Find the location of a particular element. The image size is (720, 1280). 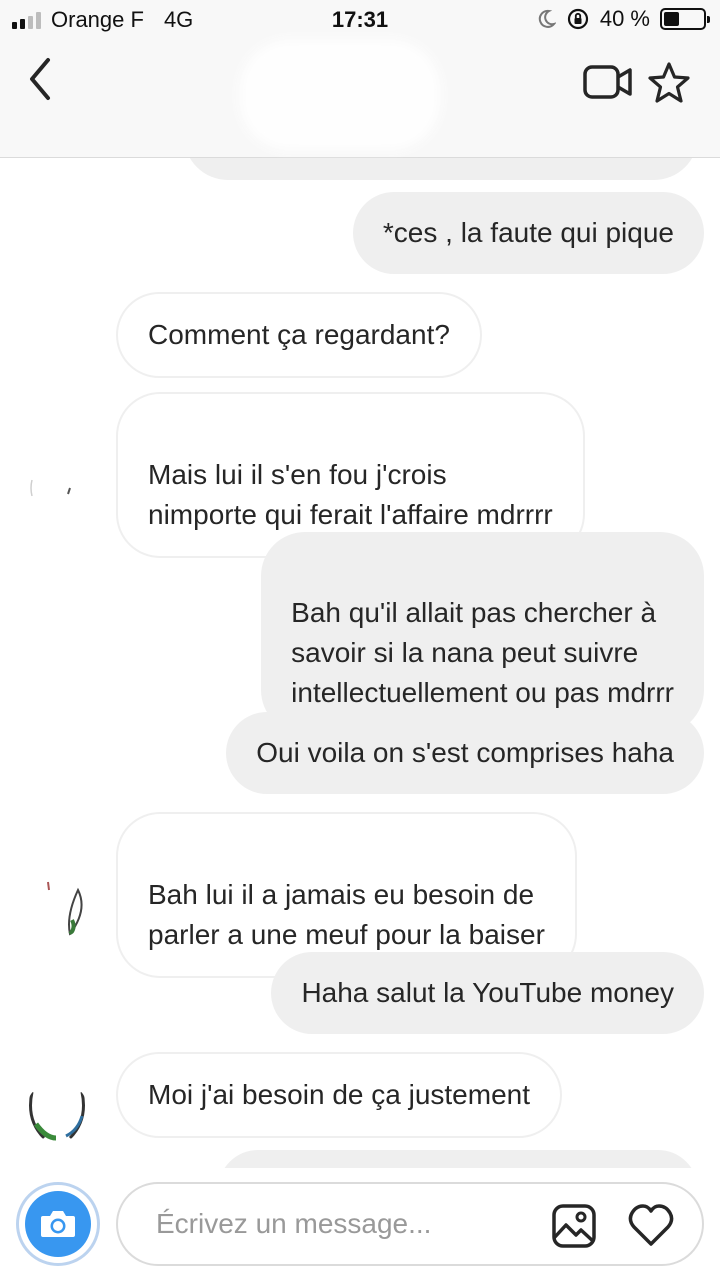

message-input is located at coordinates (346, 1224).